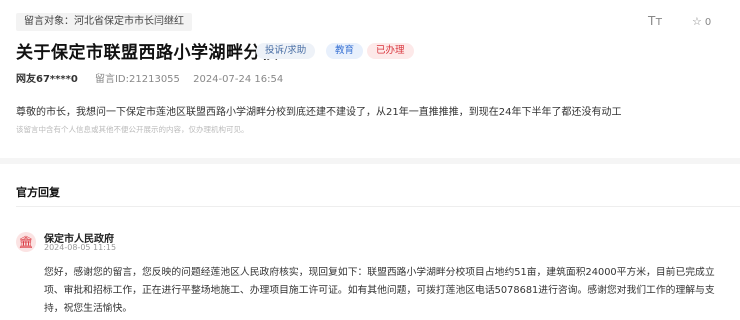 The image size is (740, 320). What do you see at coordinates (104, 22) in the screenshot?
I see `message-target-tag: 留言对象：河北省保定市市长闫继红` at bounding box center [104, 22].